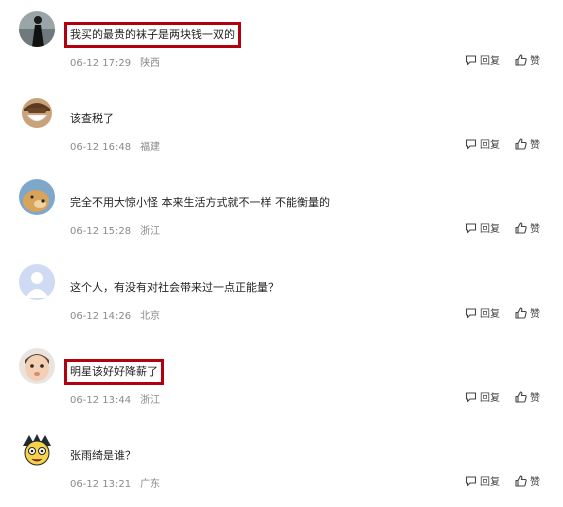 This screenshot has width=563, height=507. Describe the element at coordinates (150, 484) in the screenshot. I see `comment-location: 广东` at that location.